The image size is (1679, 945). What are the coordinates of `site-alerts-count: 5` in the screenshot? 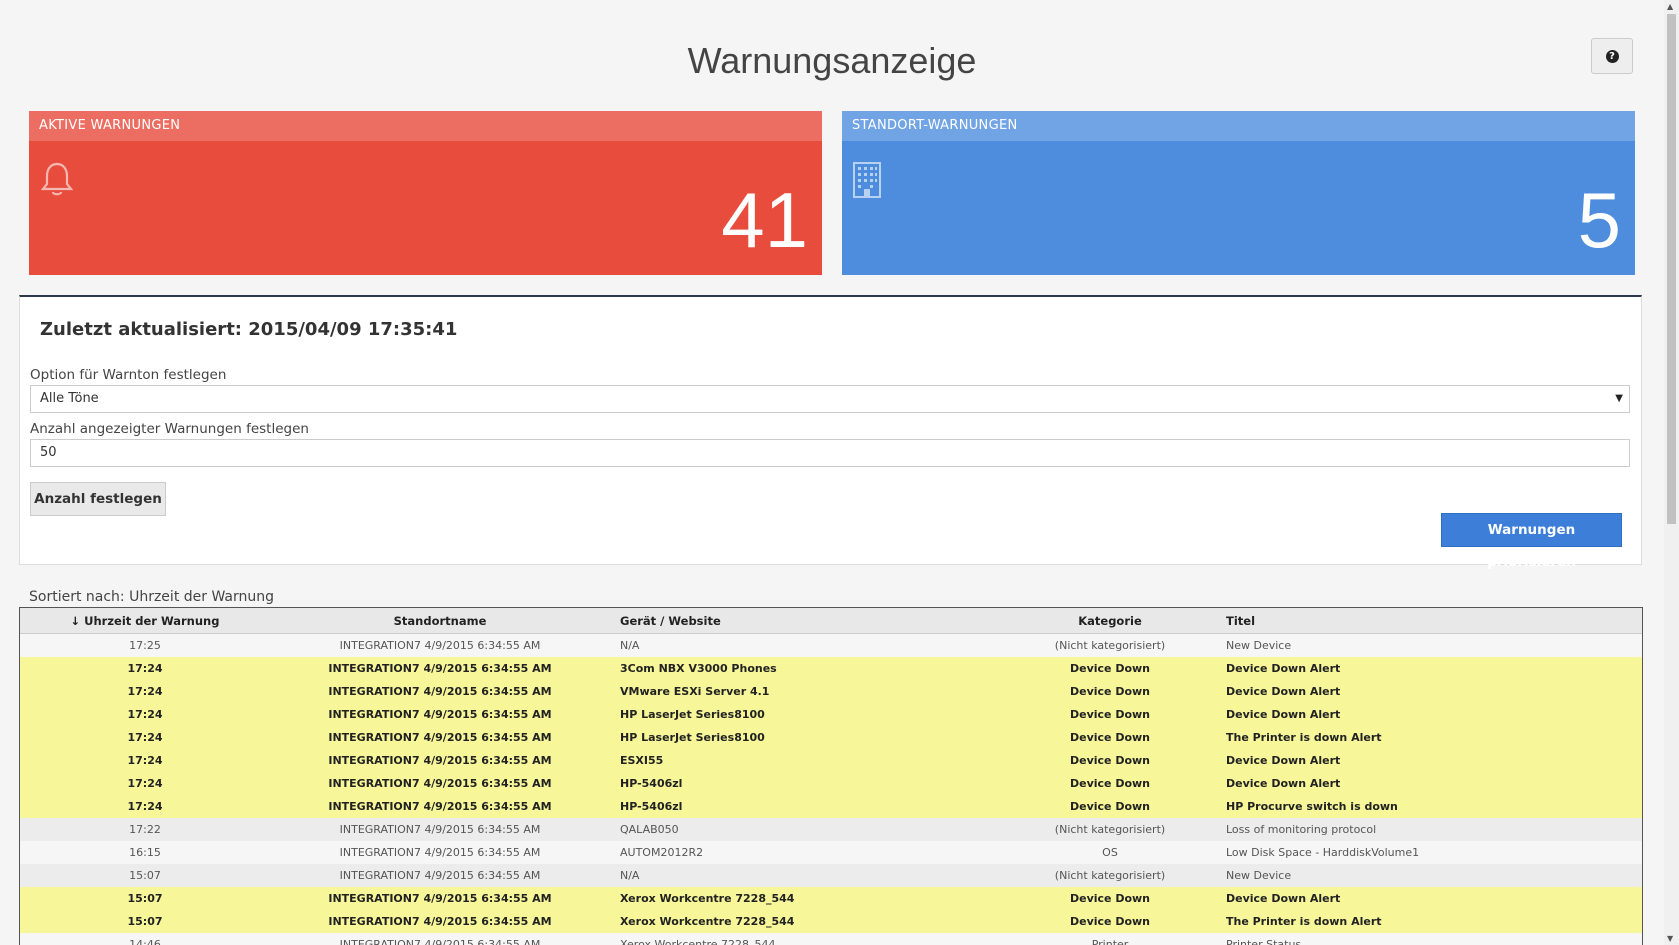 It's located at (1599, 220).